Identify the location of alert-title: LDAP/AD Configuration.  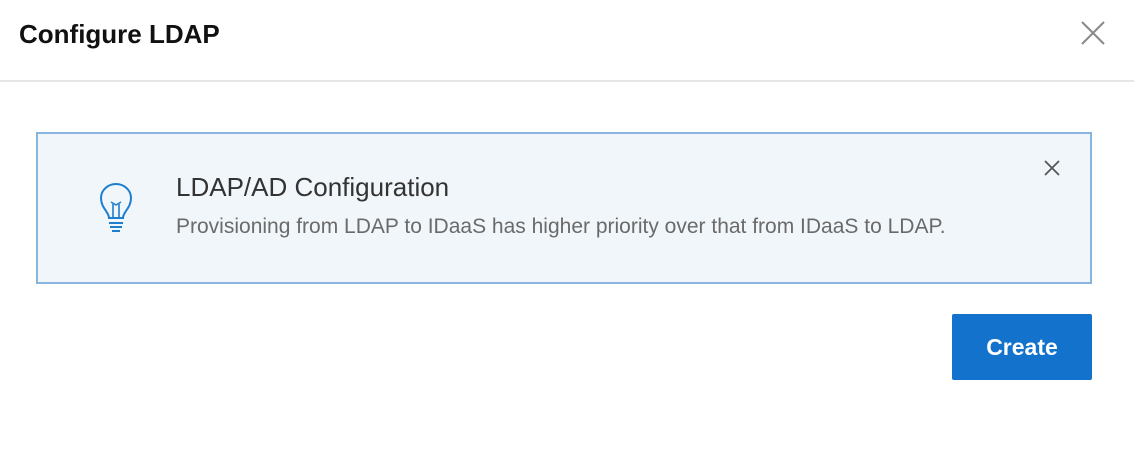
(313, 187).